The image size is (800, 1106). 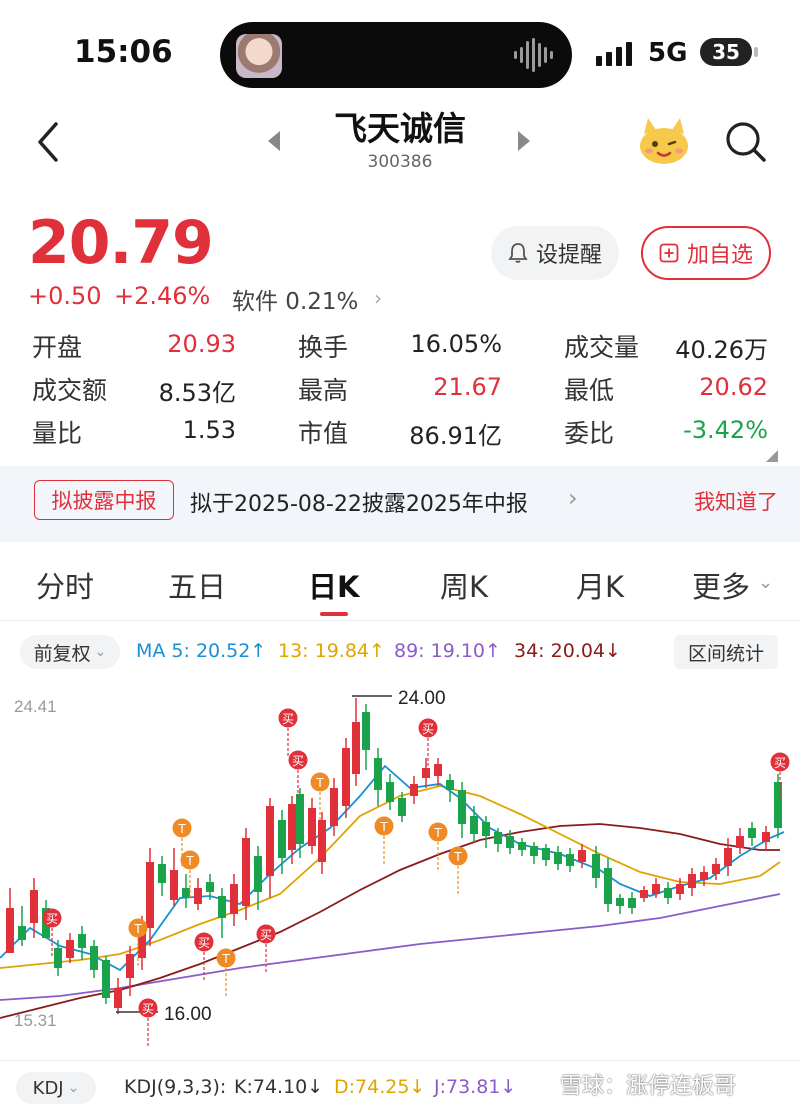 What do you see at coordinates (648, 1086) in the screenshot?
I see `watermark: 雪球：涨停连板哥` at bounding box center [648, 1086].